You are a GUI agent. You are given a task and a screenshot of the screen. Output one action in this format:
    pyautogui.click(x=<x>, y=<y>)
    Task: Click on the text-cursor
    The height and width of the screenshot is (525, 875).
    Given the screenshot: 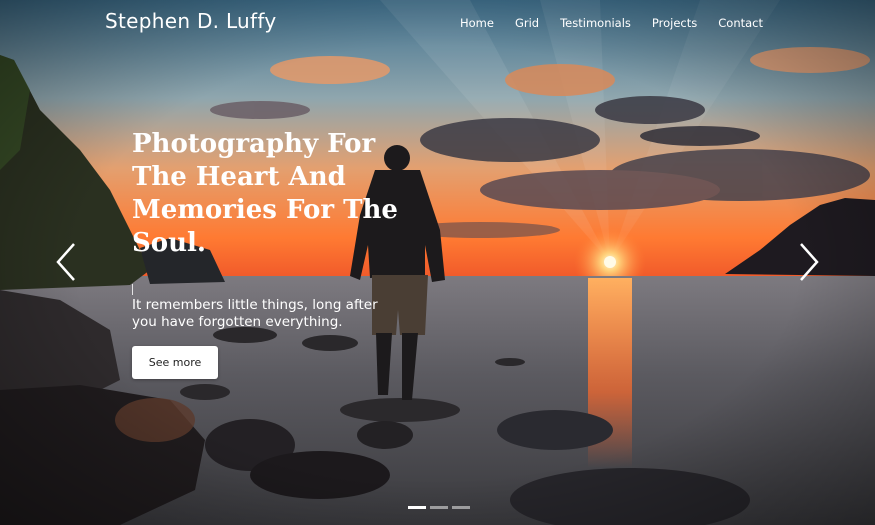 What is the action you would take?
    pyautogui.click(x=132, y=289)
    